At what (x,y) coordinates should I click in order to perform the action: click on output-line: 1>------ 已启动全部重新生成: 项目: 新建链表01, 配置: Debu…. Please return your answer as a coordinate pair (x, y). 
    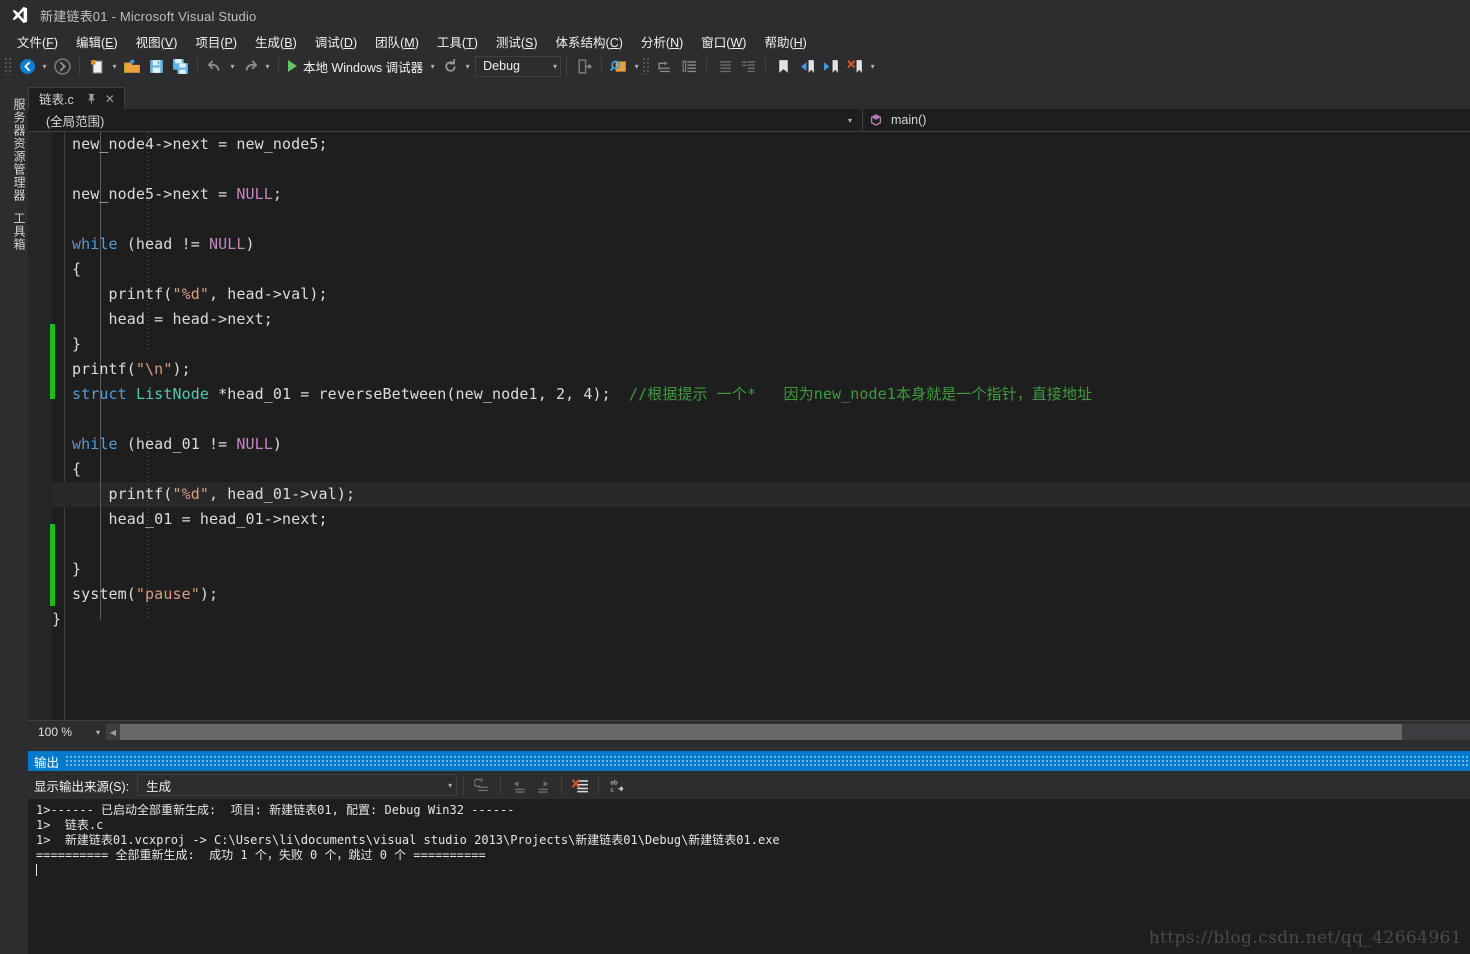
    Looking at the image, I should click on (275, 810).